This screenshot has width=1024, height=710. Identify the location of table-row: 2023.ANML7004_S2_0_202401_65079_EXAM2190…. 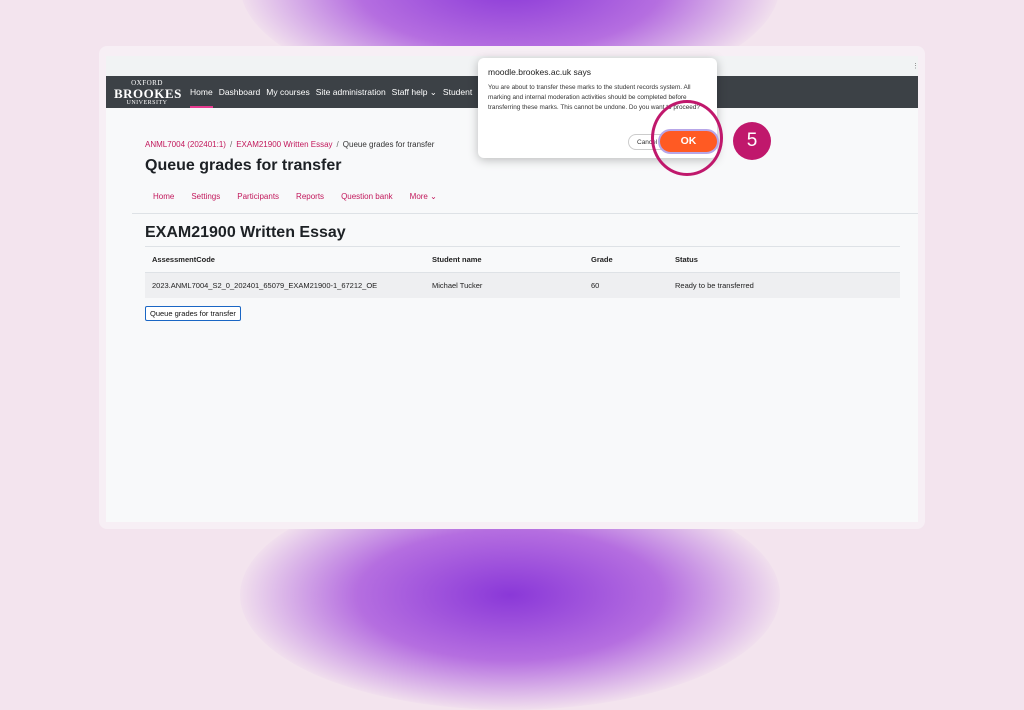
(522, 285).